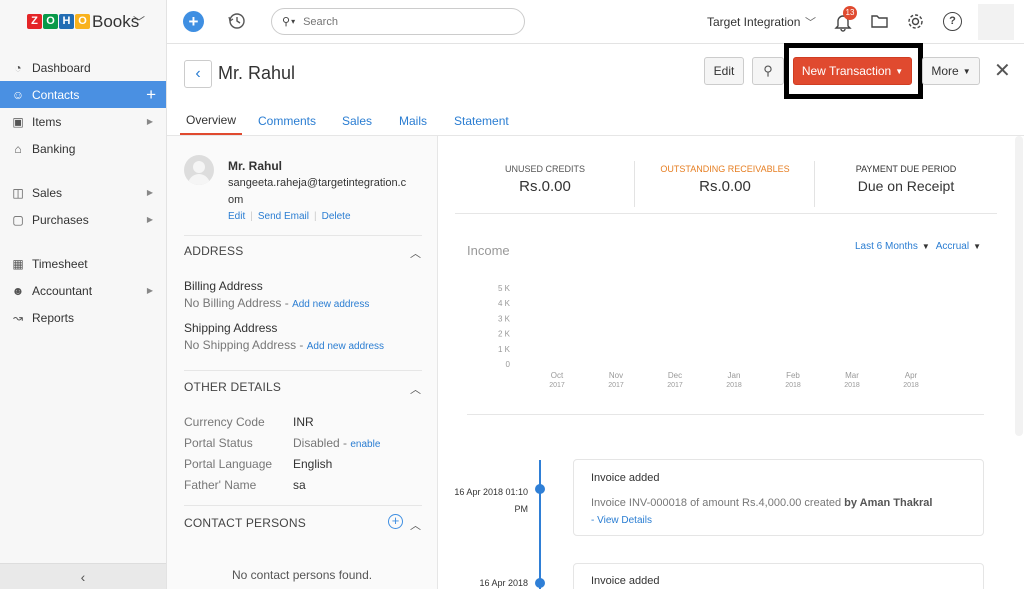 This screenshot has width=1024, height=589. I want to click on contact-name: Mr. Rahul, so click(255, 166).